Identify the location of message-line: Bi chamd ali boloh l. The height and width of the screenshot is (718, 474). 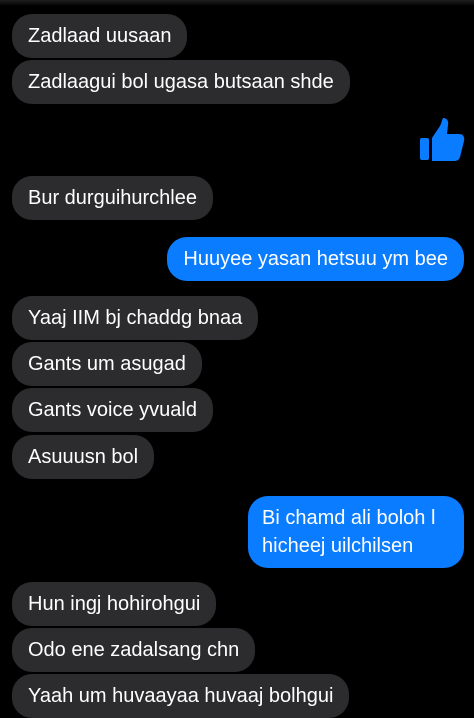
(349, 518).